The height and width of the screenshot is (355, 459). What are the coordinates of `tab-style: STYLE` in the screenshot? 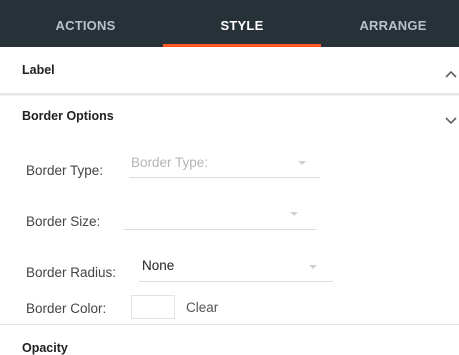 It's located at (242, 23).